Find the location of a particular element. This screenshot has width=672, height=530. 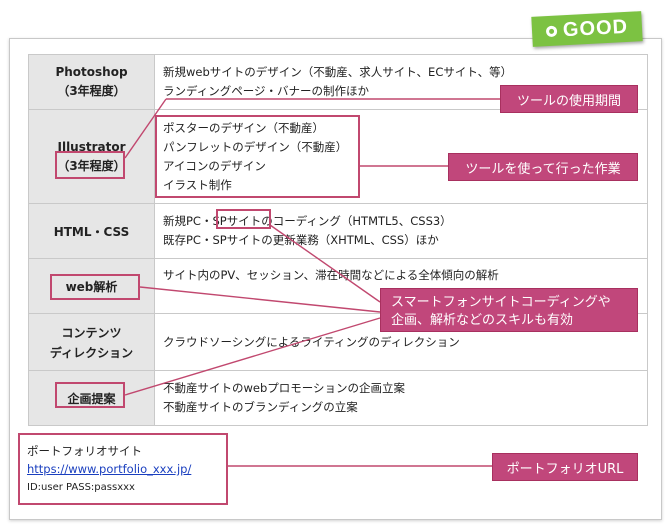

portfolio-url-callout-label: ポートフォリオURL is located at coordinates (565, 469).